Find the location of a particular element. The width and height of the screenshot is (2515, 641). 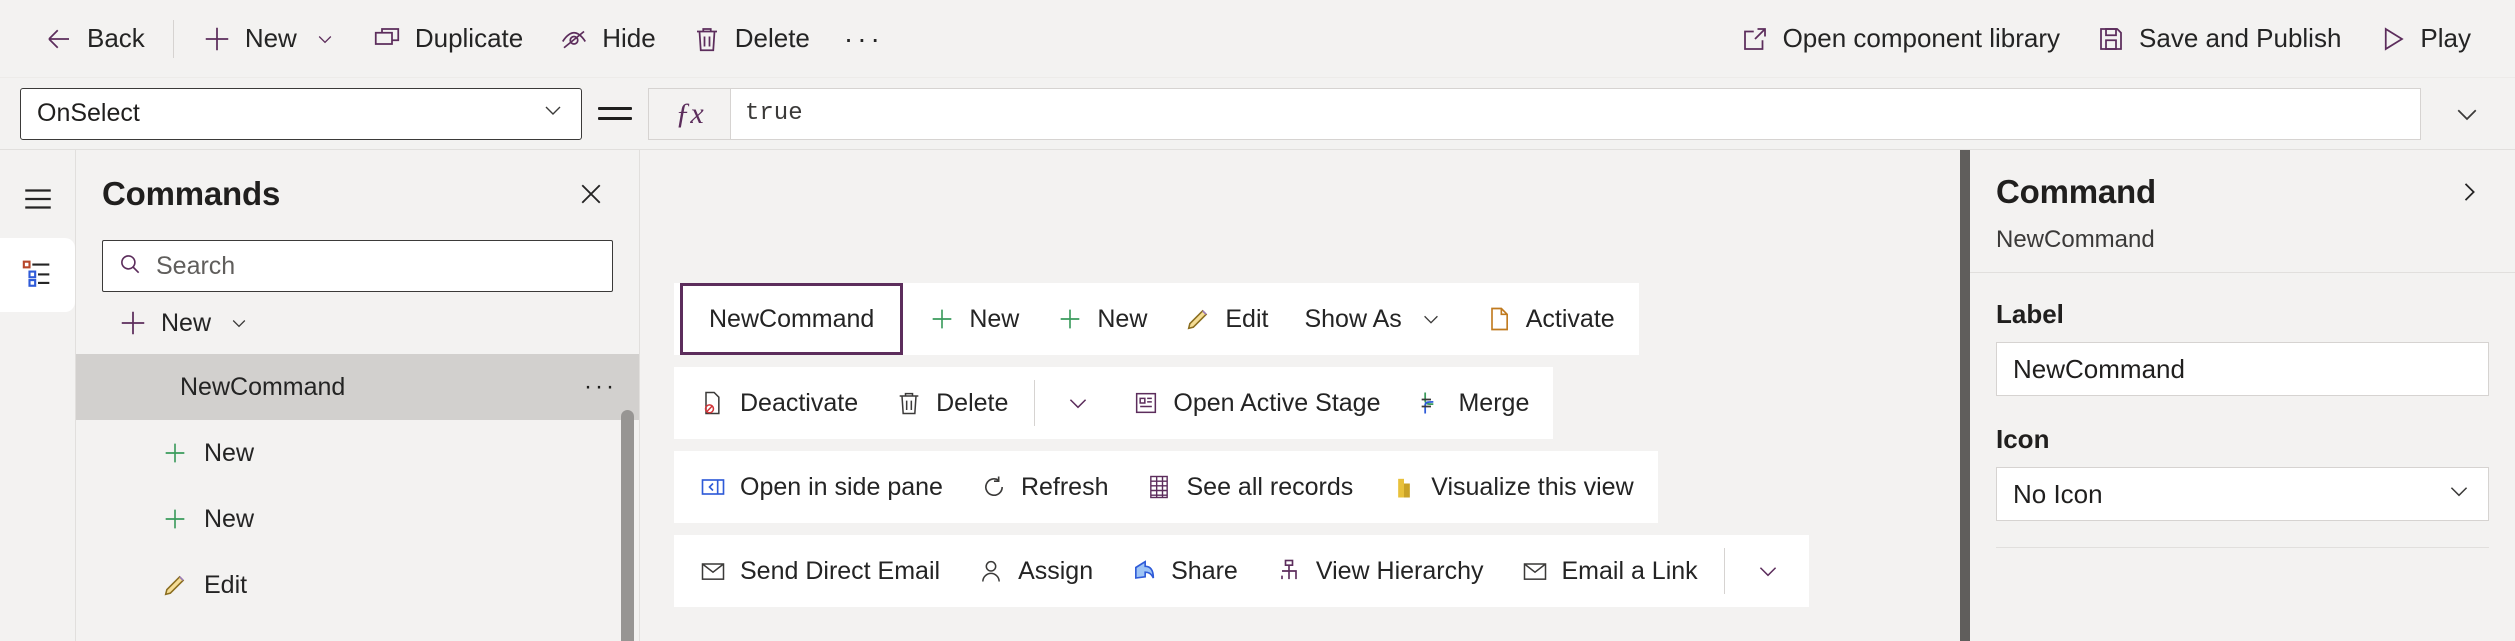

commands-search-box is located at coordinates (357, 266).